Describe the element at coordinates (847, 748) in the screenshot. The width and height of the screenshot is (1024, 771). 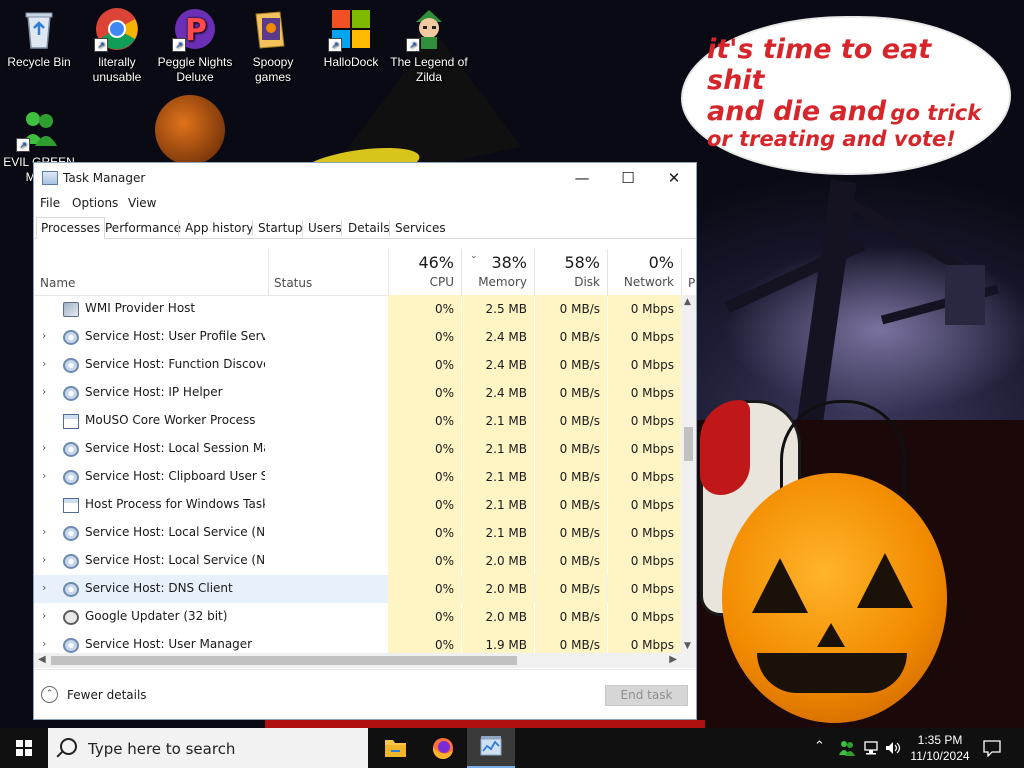
I see `green-men-tray-icon` at that location.